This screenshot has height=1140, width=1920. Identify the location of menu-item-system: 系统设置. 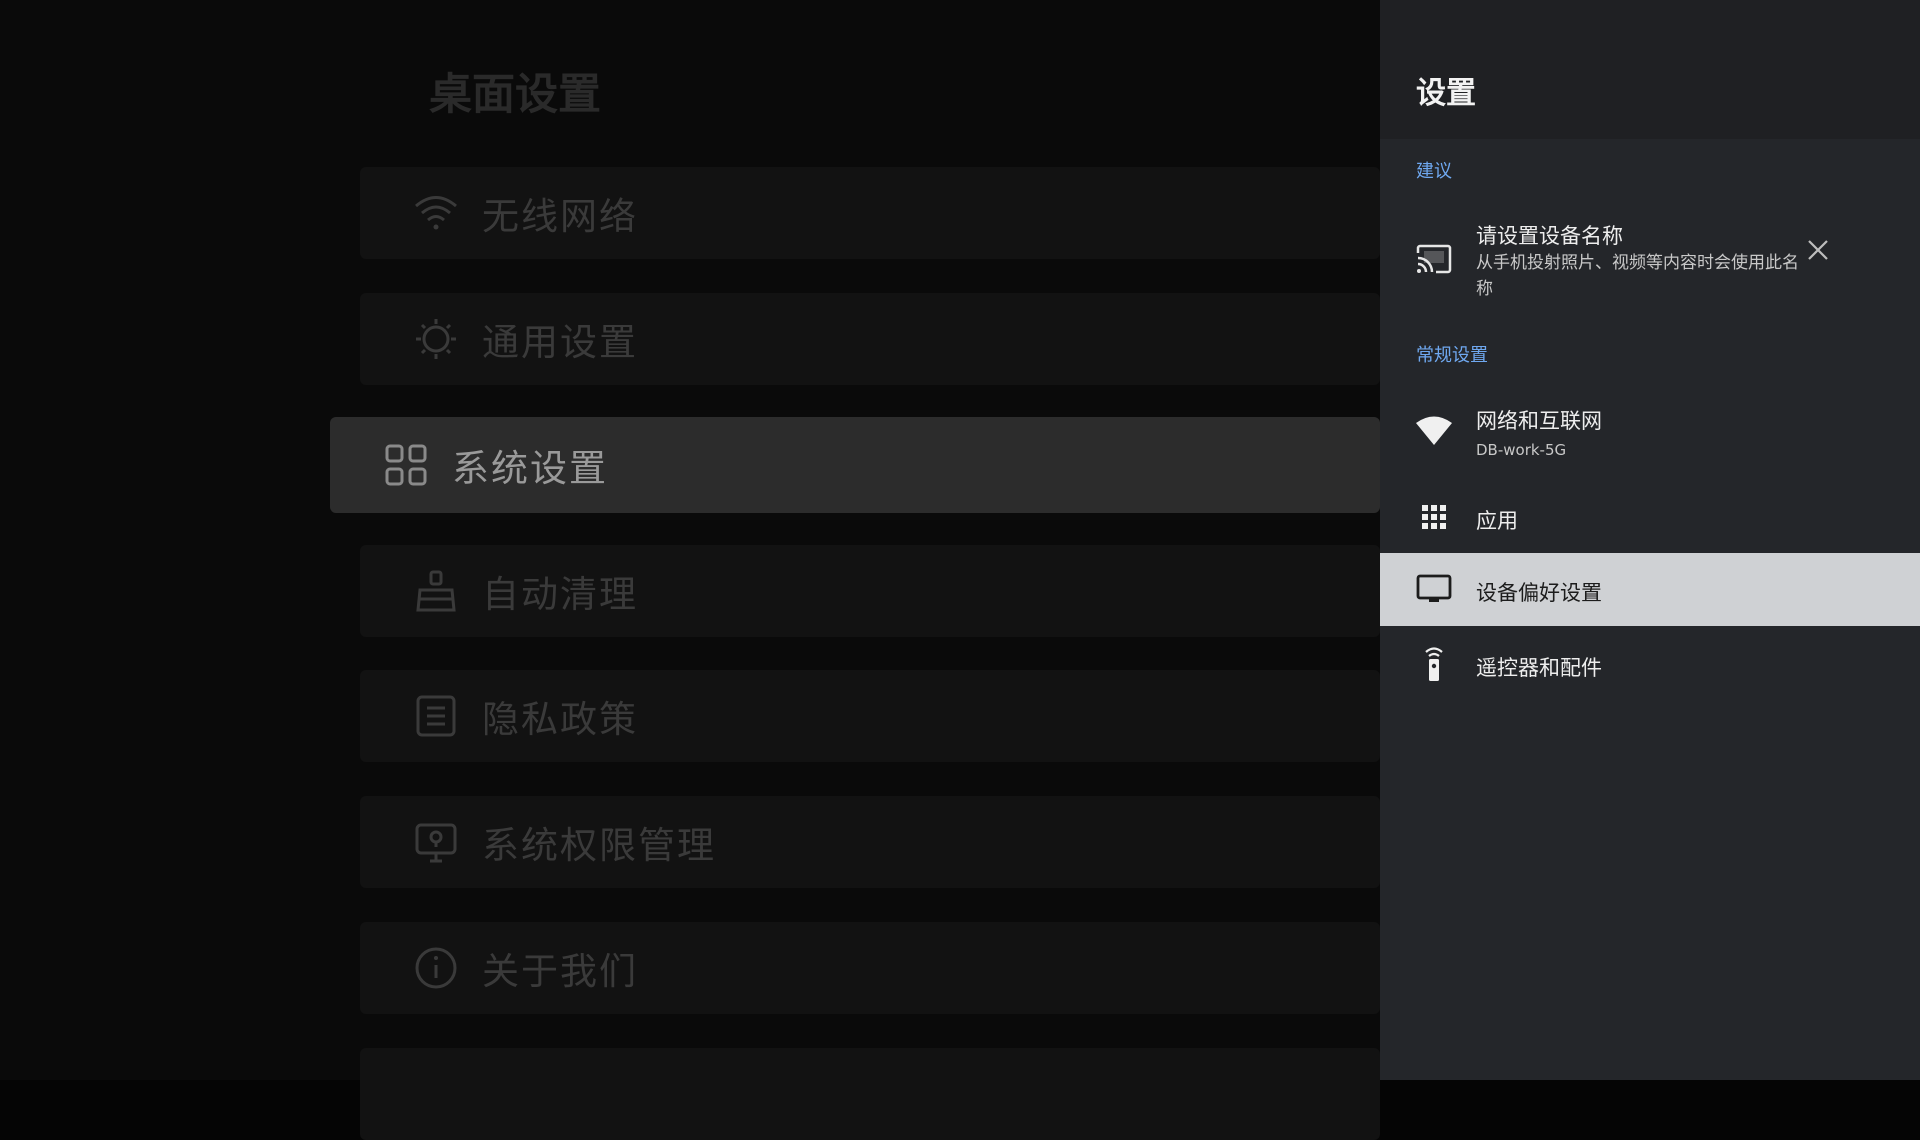
(855, 465).